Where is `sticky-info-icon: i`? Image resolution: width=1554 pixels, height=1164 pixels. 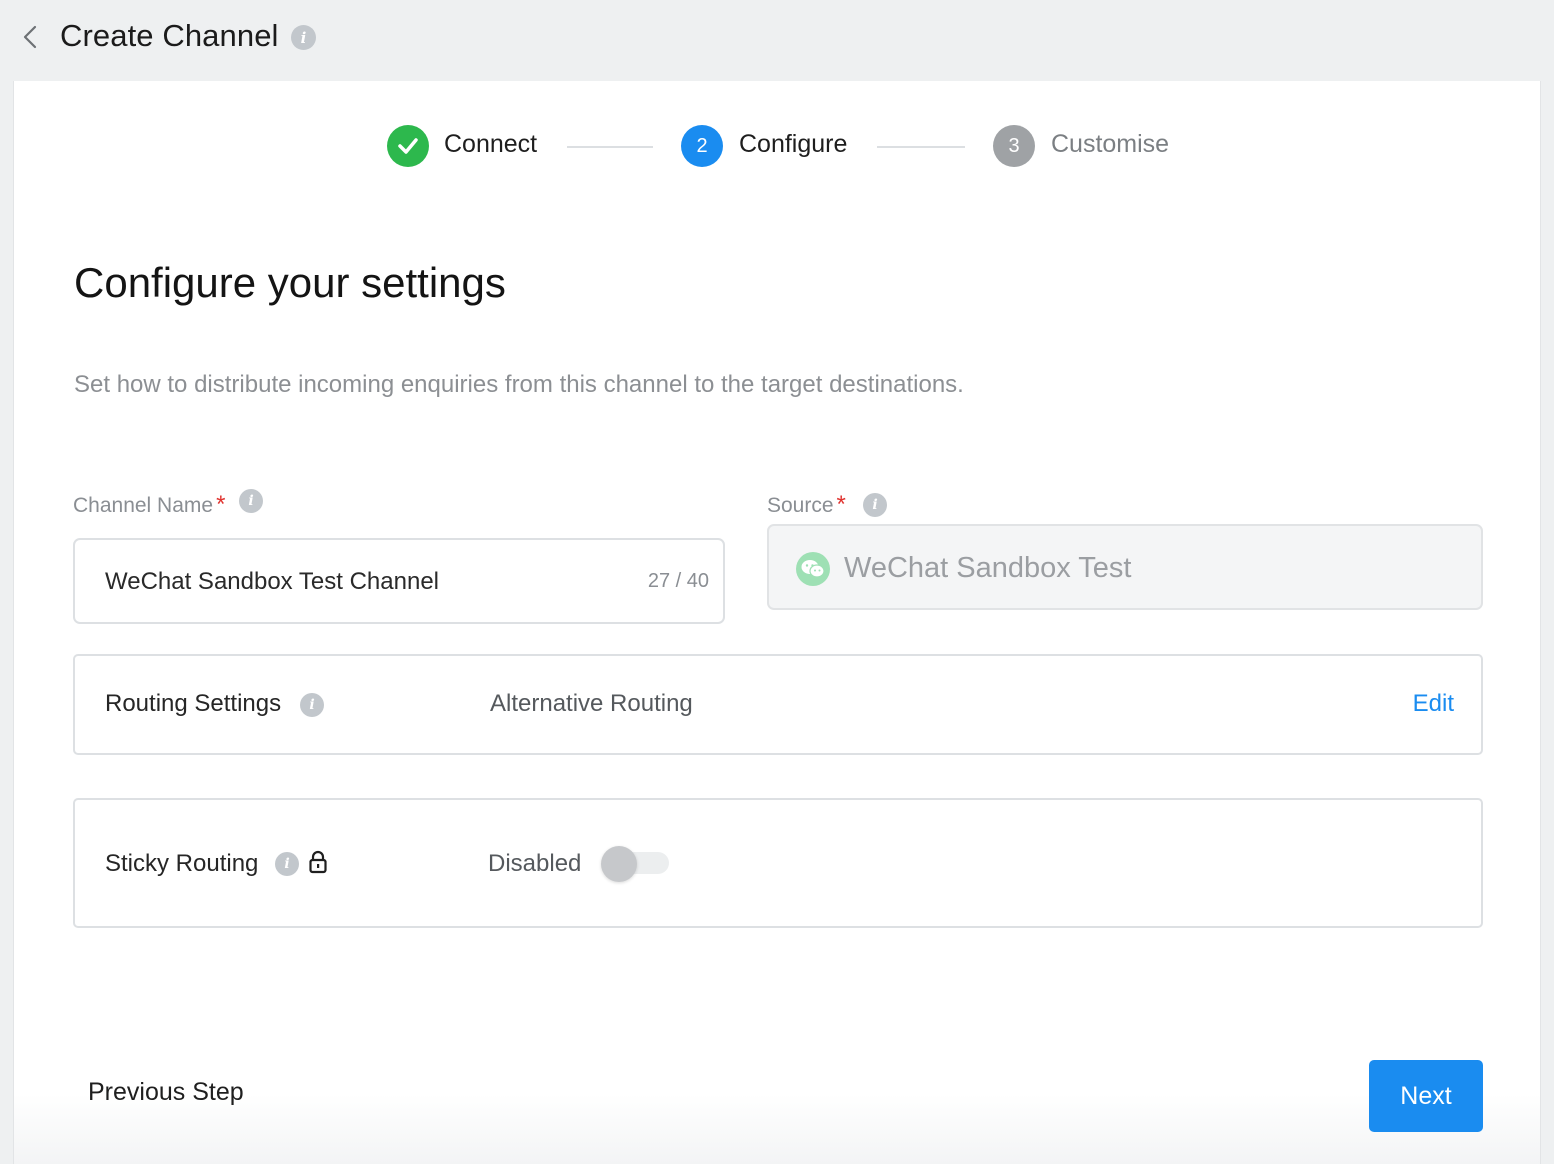 sticky-info-icon: i is located at coordinates (287, 864).